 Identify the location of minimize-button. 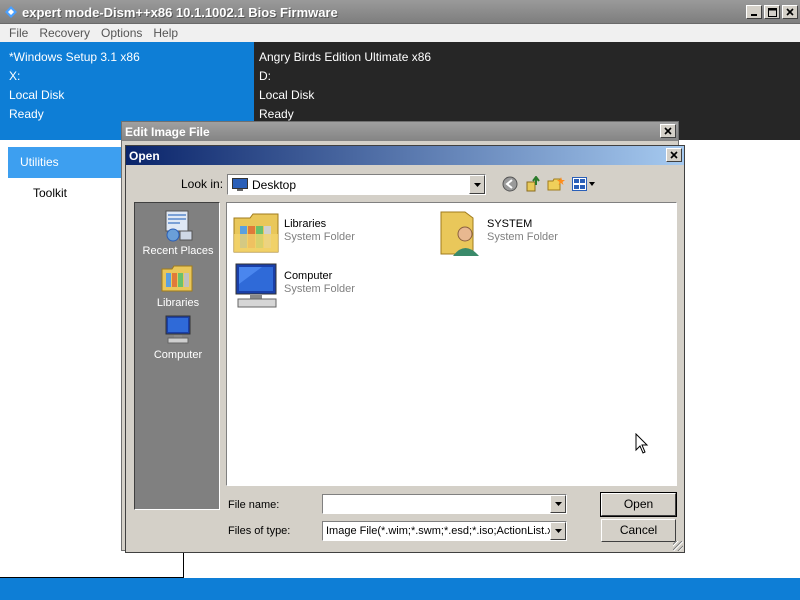
(754, 12).